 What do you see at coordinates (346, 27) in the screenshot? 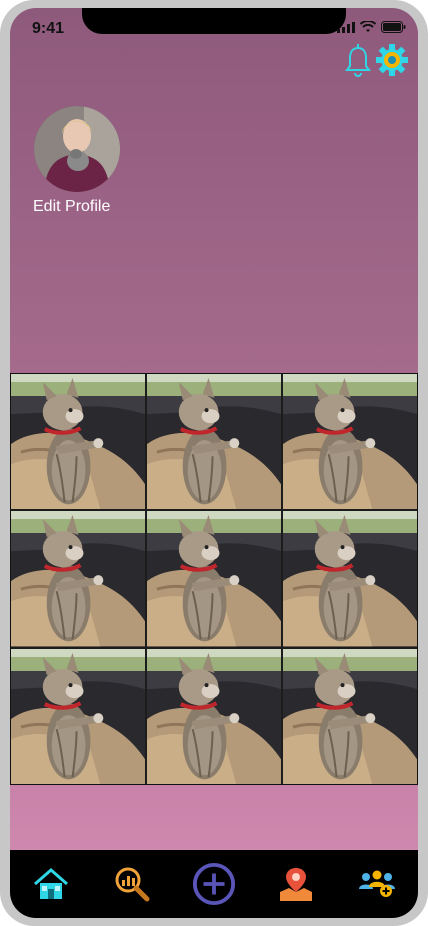
I see `signal-icon` at bounding box center [346, 27].